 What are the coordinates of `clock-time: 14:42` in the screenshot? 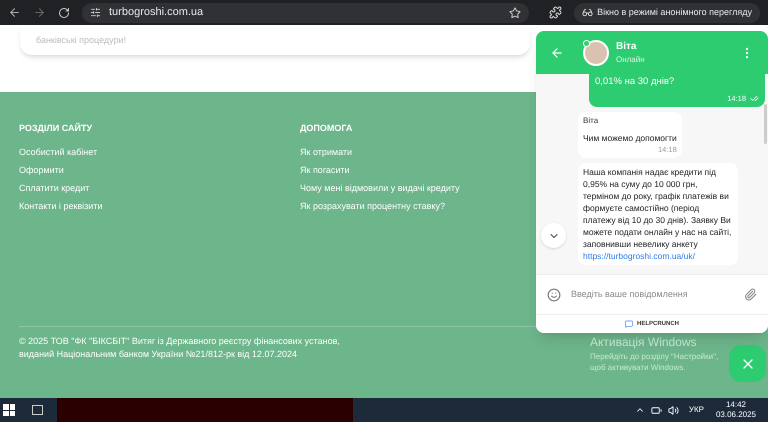 It's located at (736, 405).